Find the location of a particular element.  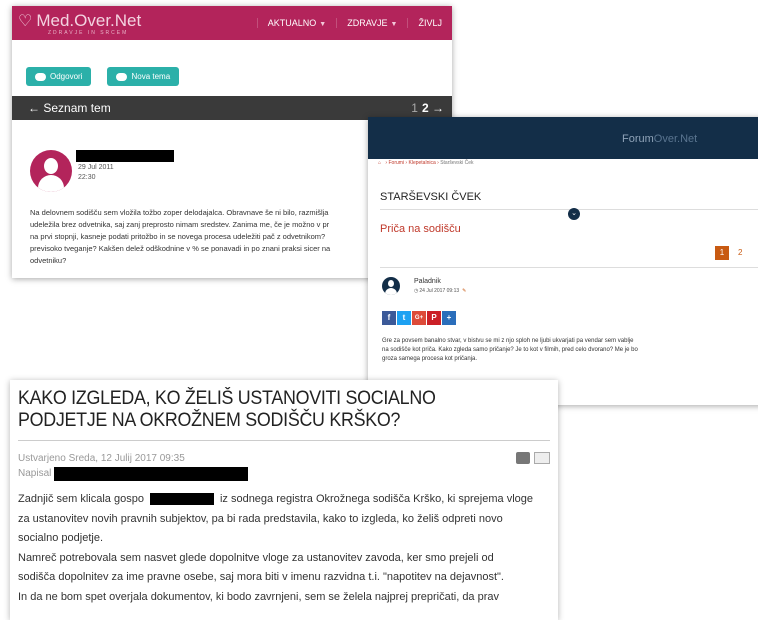

article-author: Napisal is located at coordinates (35, 473).